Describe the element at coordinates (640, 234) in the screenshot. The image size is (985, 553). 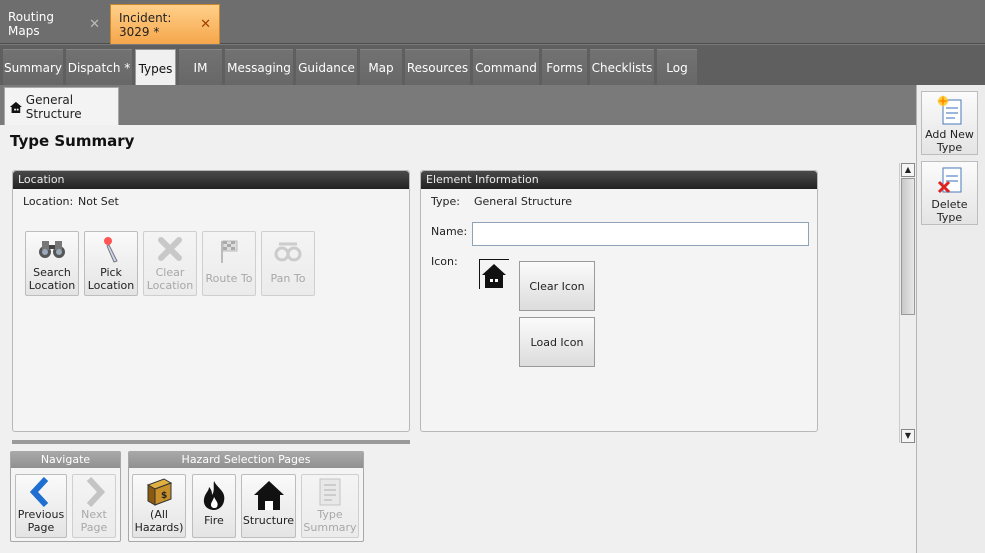
I see `name-input` at that location.